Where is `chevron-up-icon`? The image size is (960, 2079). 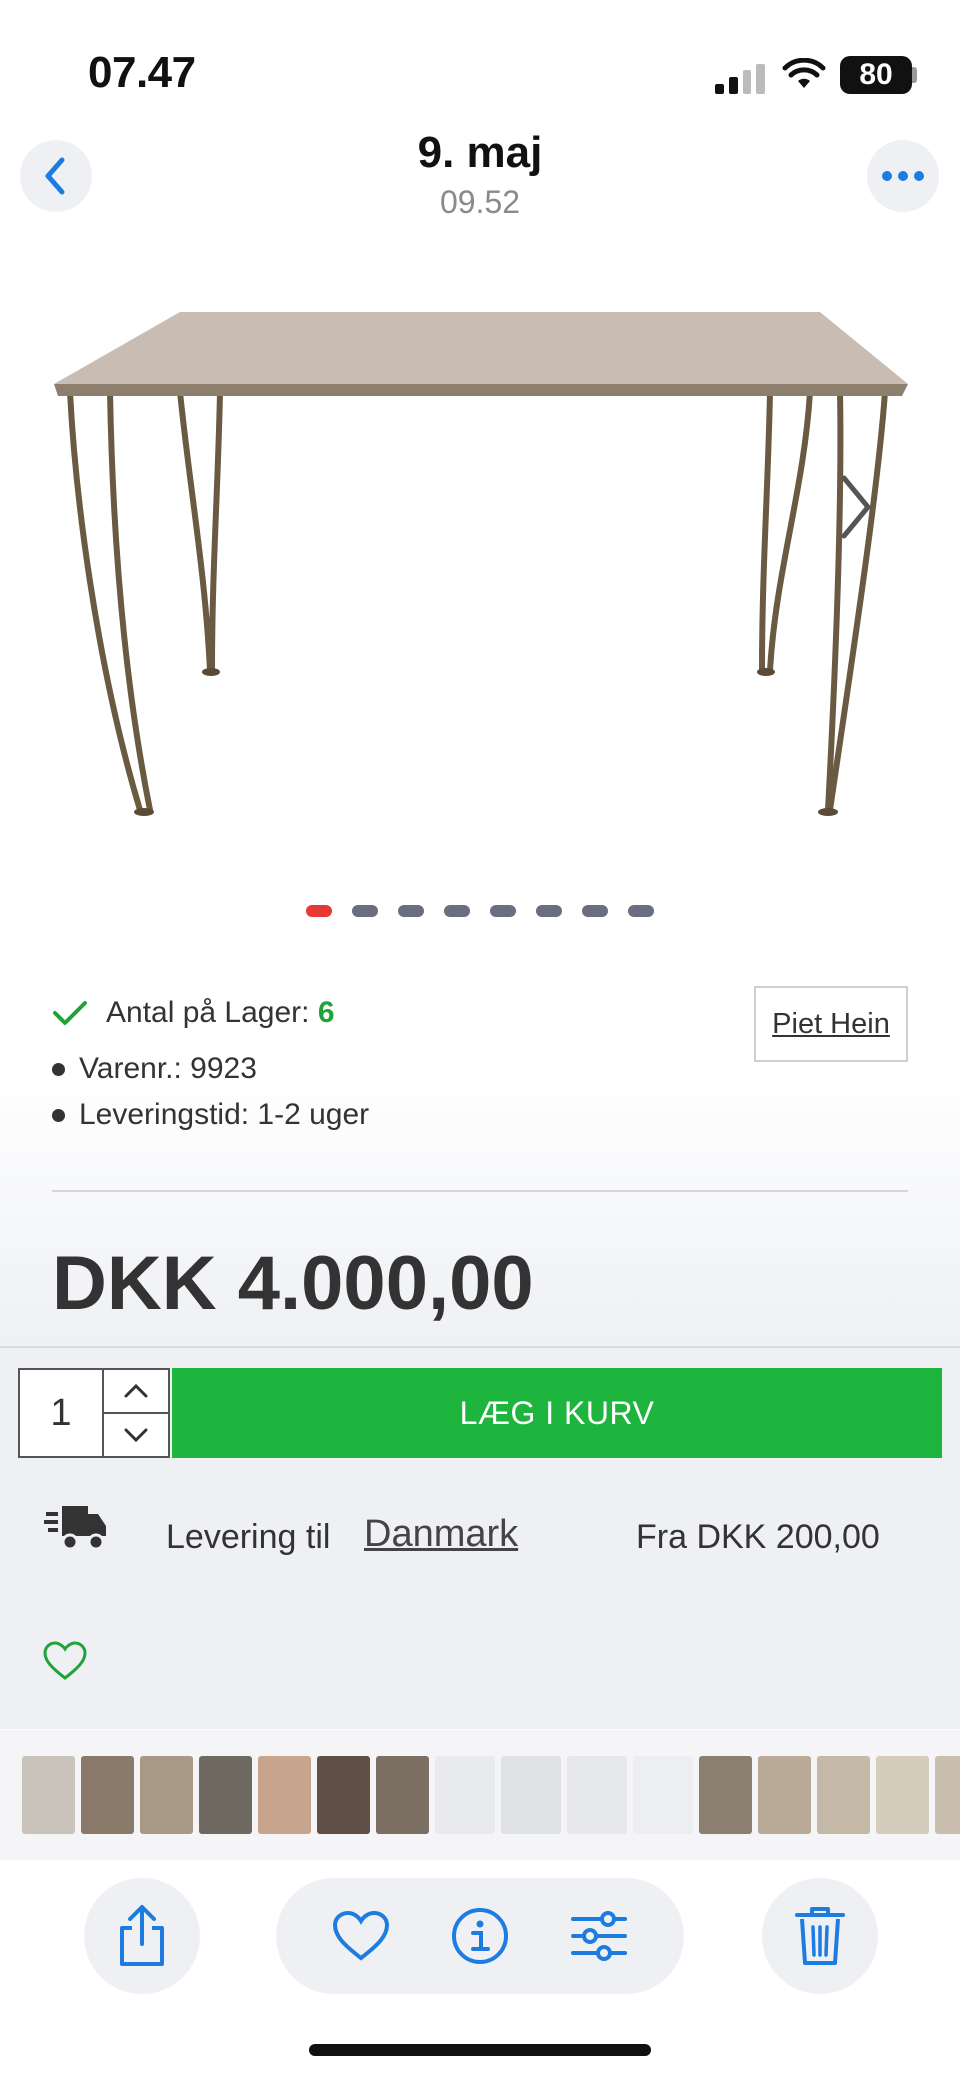
chevron-up-icon is located at coordinates (136, 1390).